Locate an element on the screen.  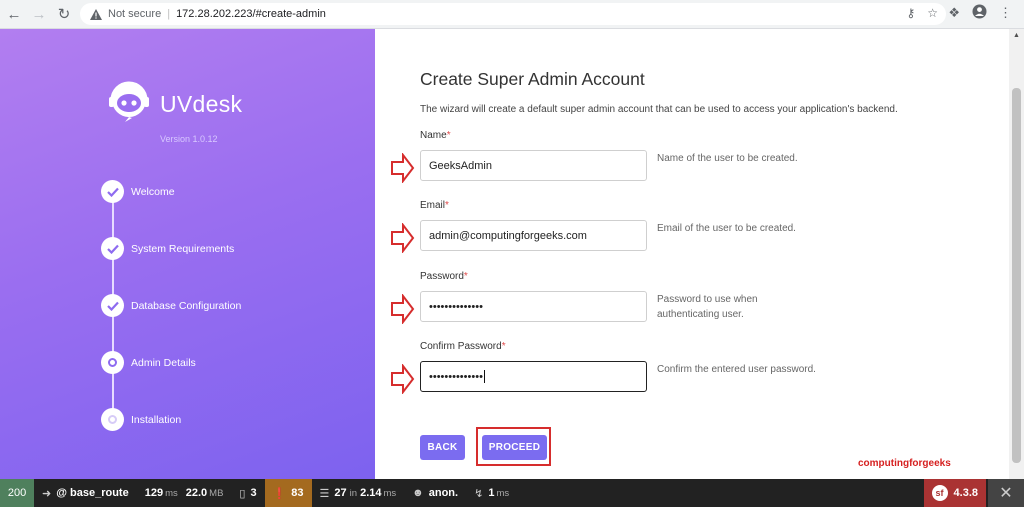
brand-name: UVdesk is located at coordinates (201, 104).